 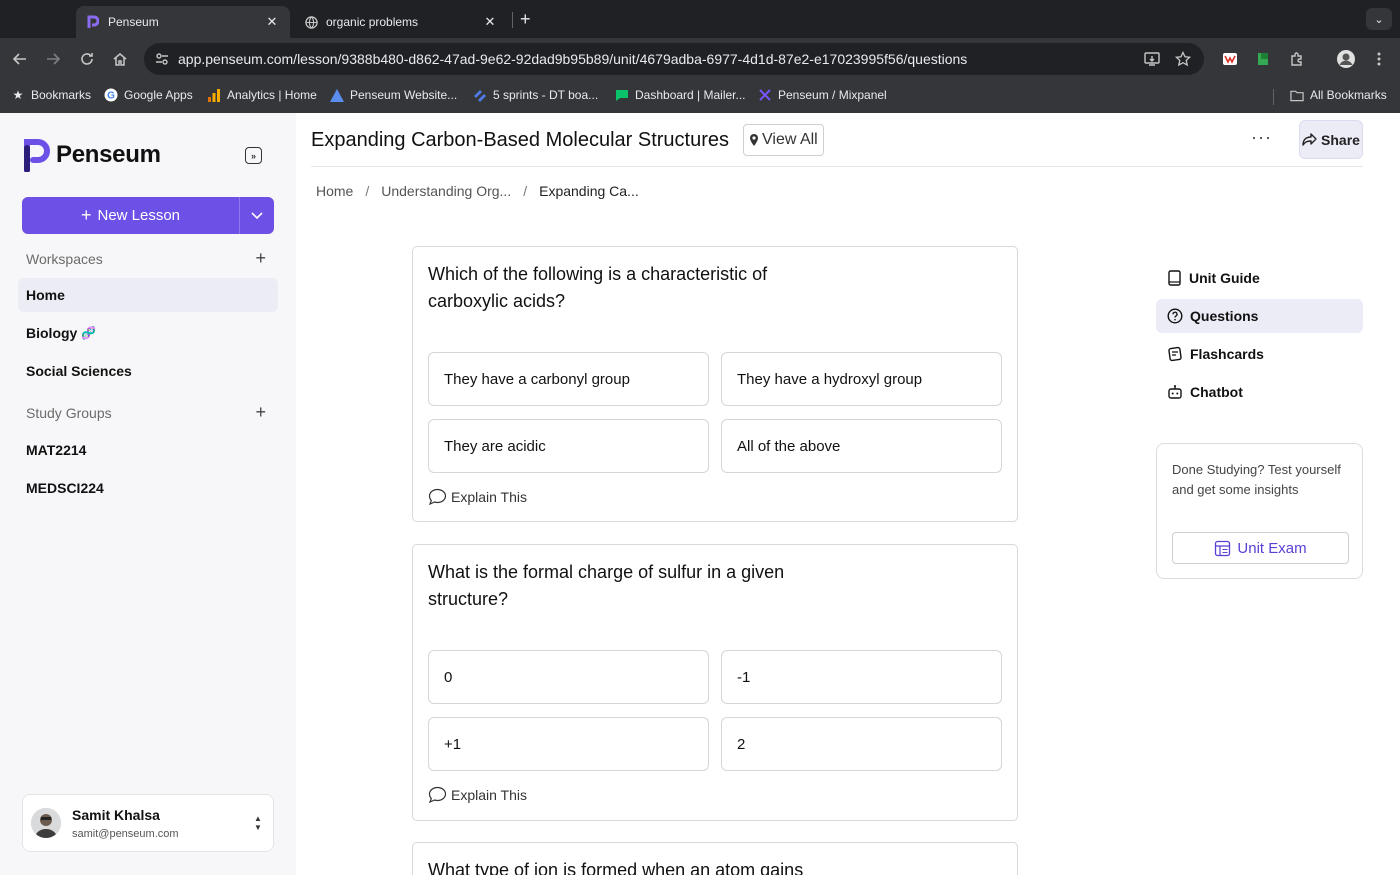 What do you see at coordinates (262, 95) in the screenshot?
I see `bookmark-item: Analytics | Home` at bounding box center [262, 95].